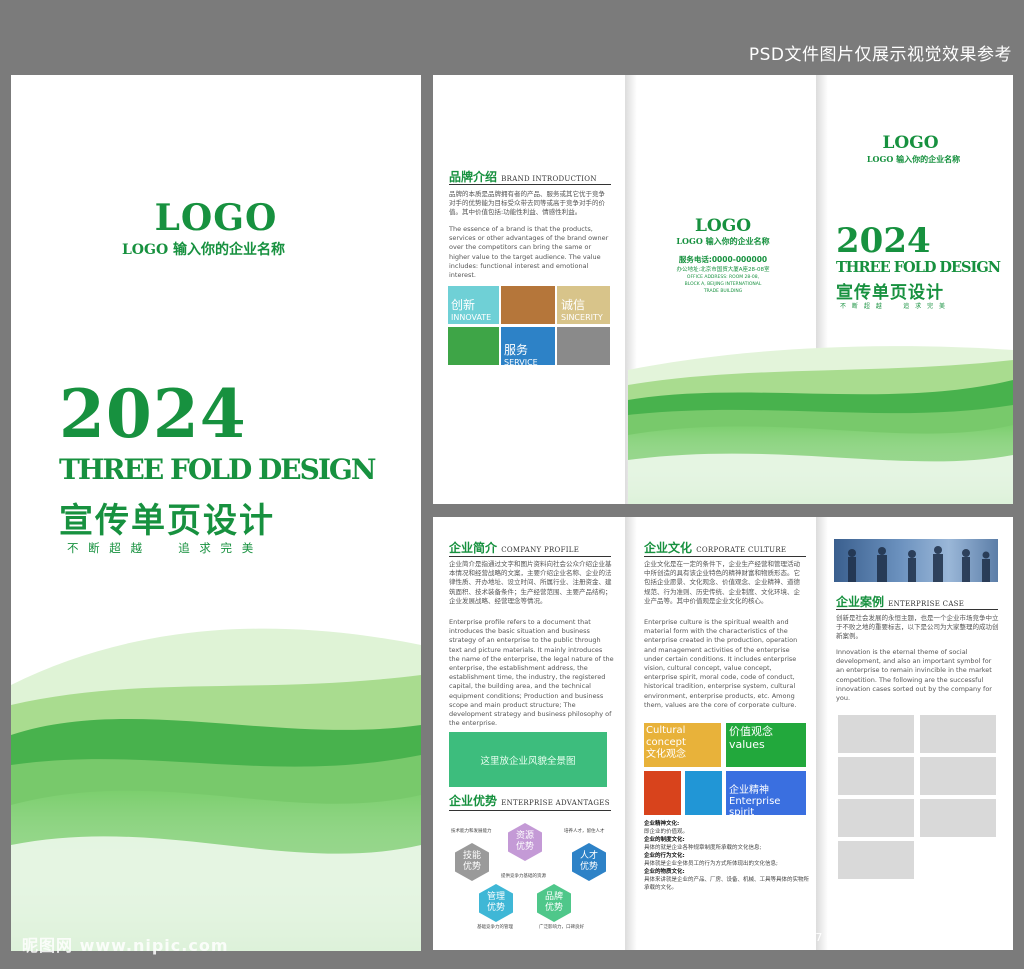  What do you see at coordinates (662, 793) in the screenshot?
I see `tile-red` at bounding box center [662, 793].